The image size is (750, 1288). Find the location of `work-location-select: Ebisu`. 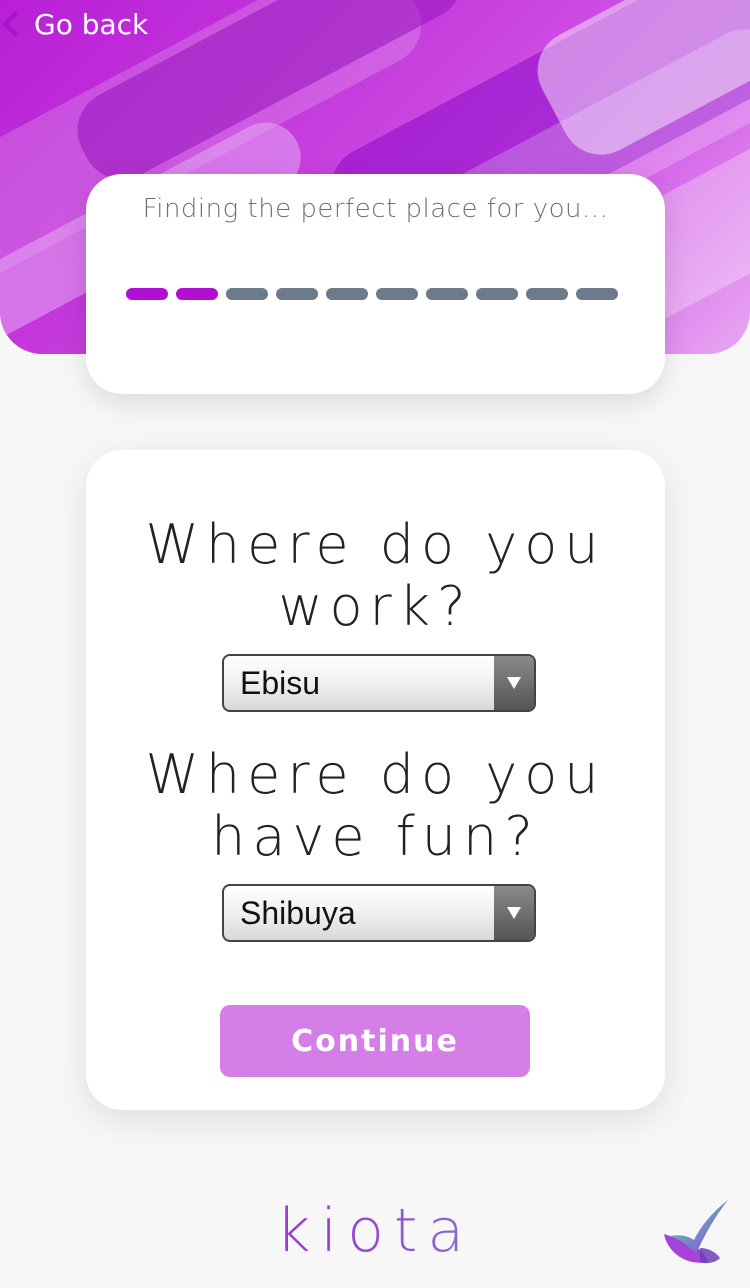

work-location-select: Ebisu is located at coordinates (379, 683).